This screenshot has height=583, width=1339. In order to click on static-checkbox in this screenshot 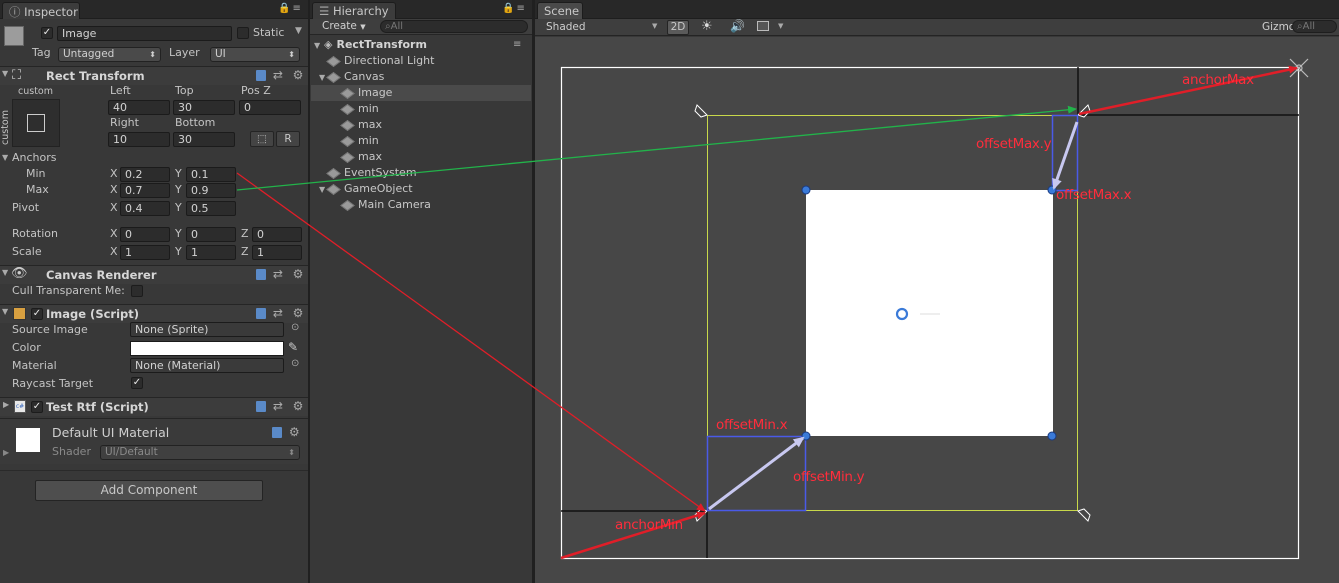, I will do `click(243, 33)`.